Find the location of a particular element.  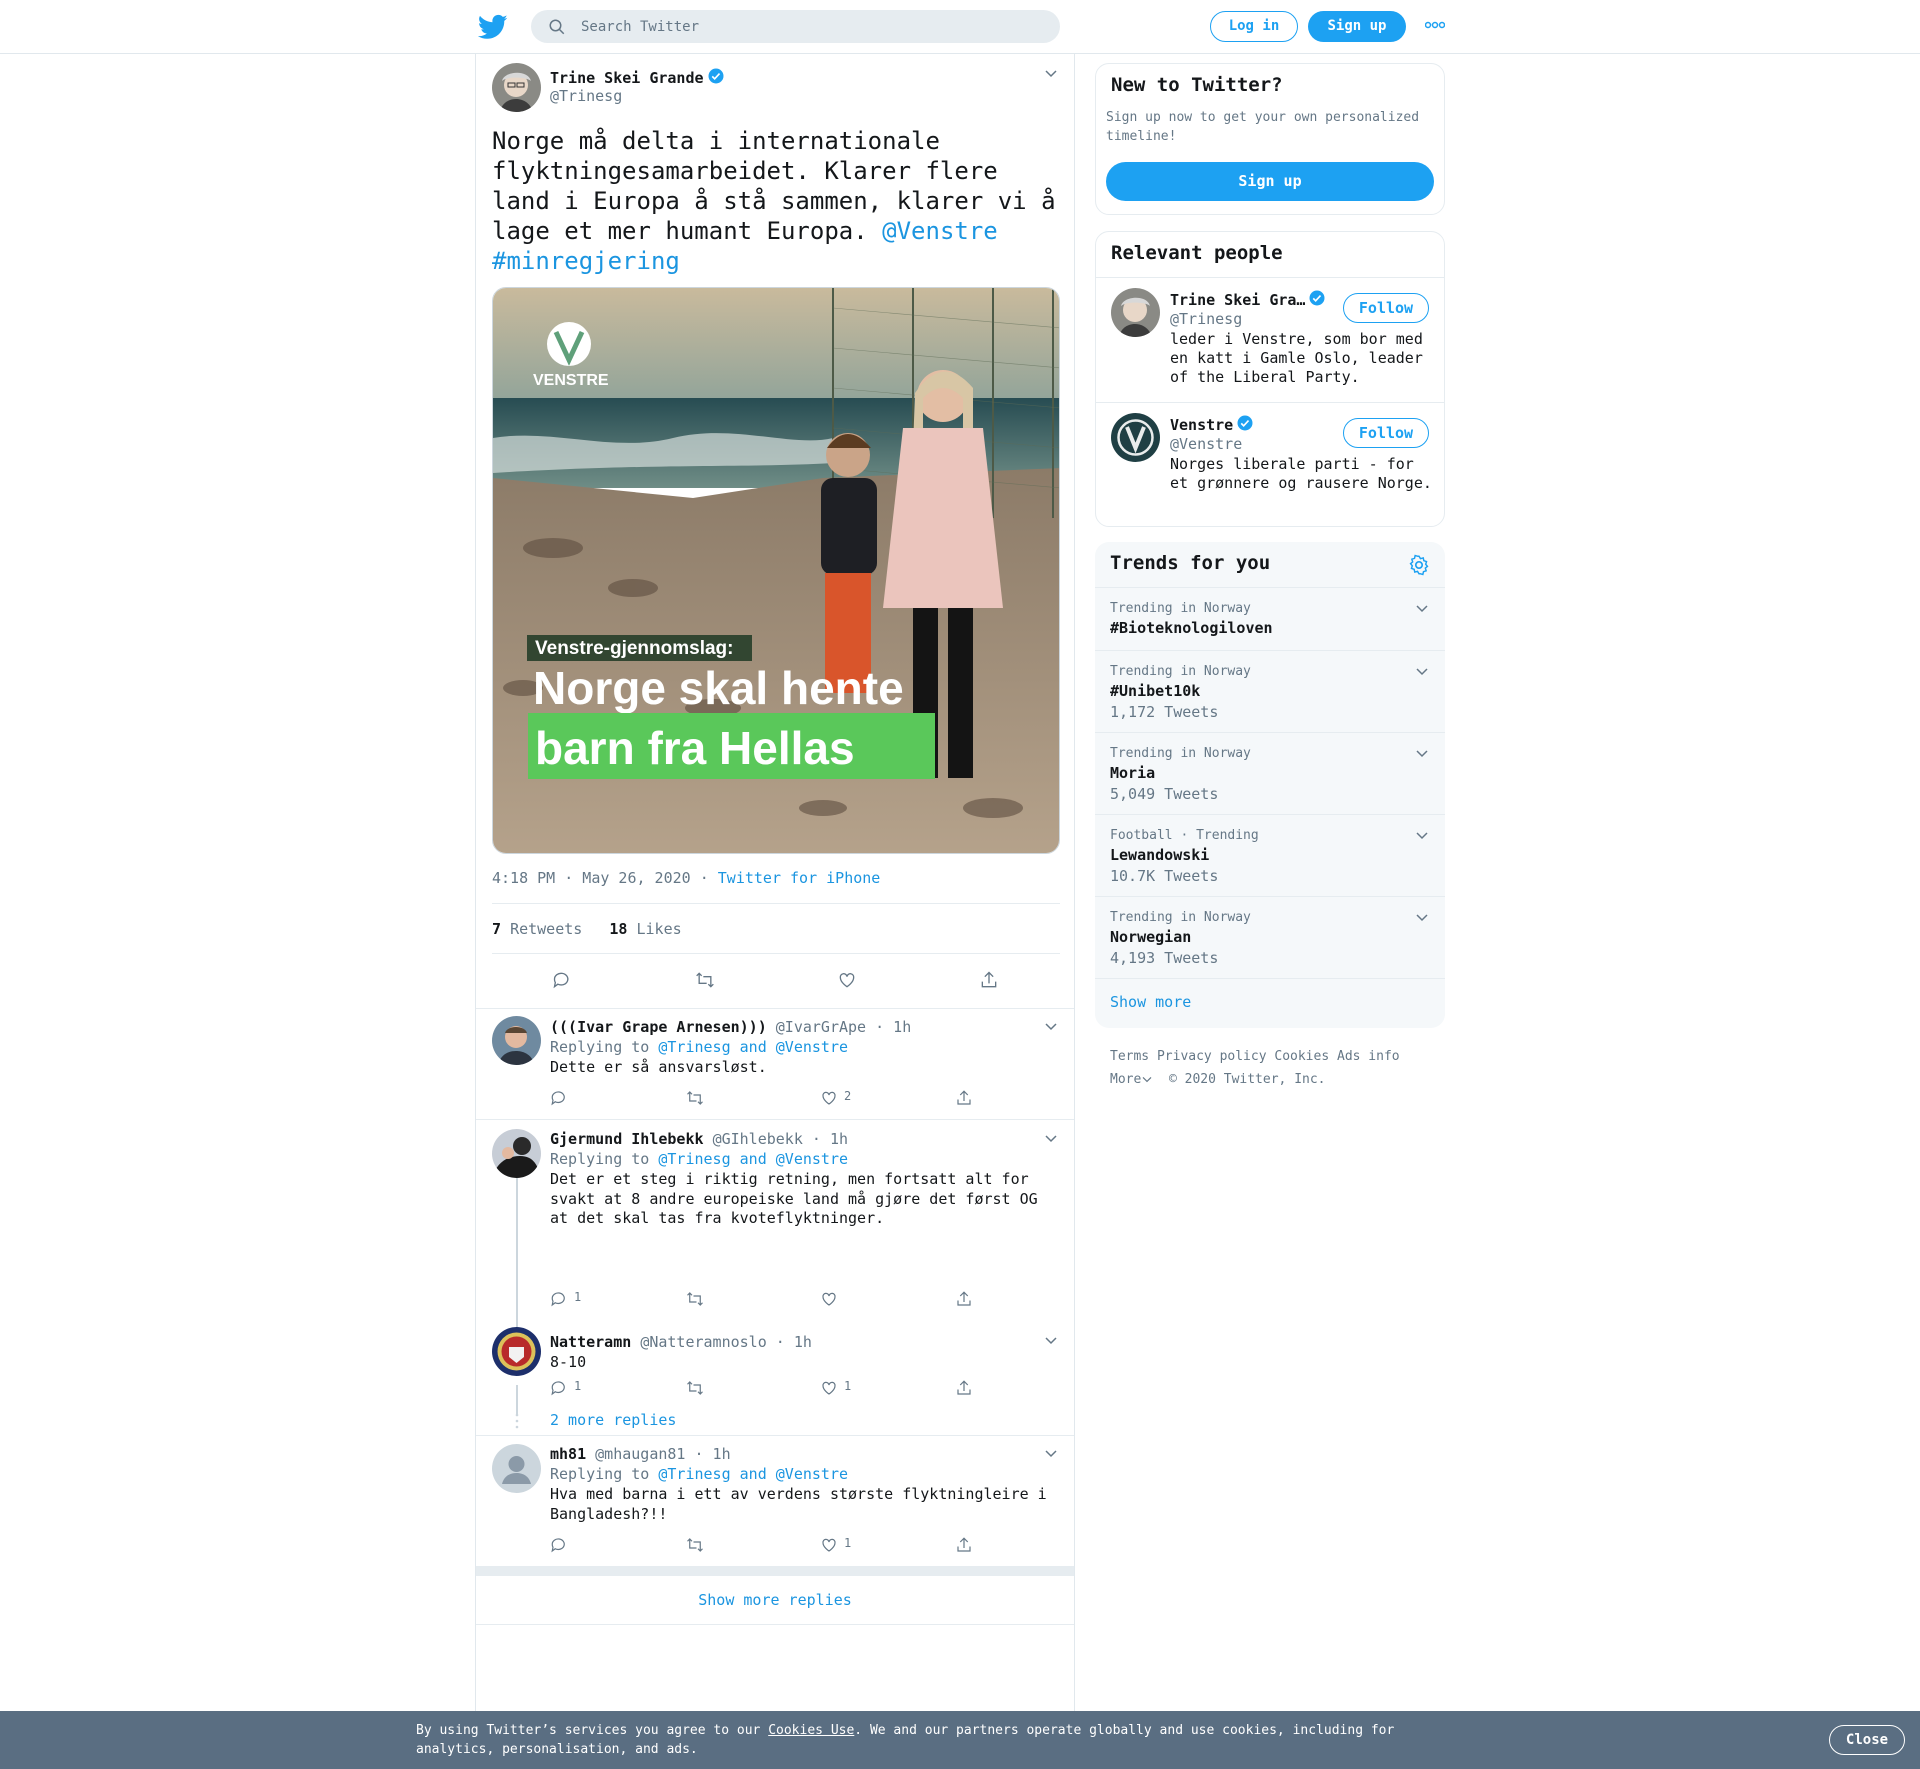

trend-name: Moria is located at coordinates (1132, 773).